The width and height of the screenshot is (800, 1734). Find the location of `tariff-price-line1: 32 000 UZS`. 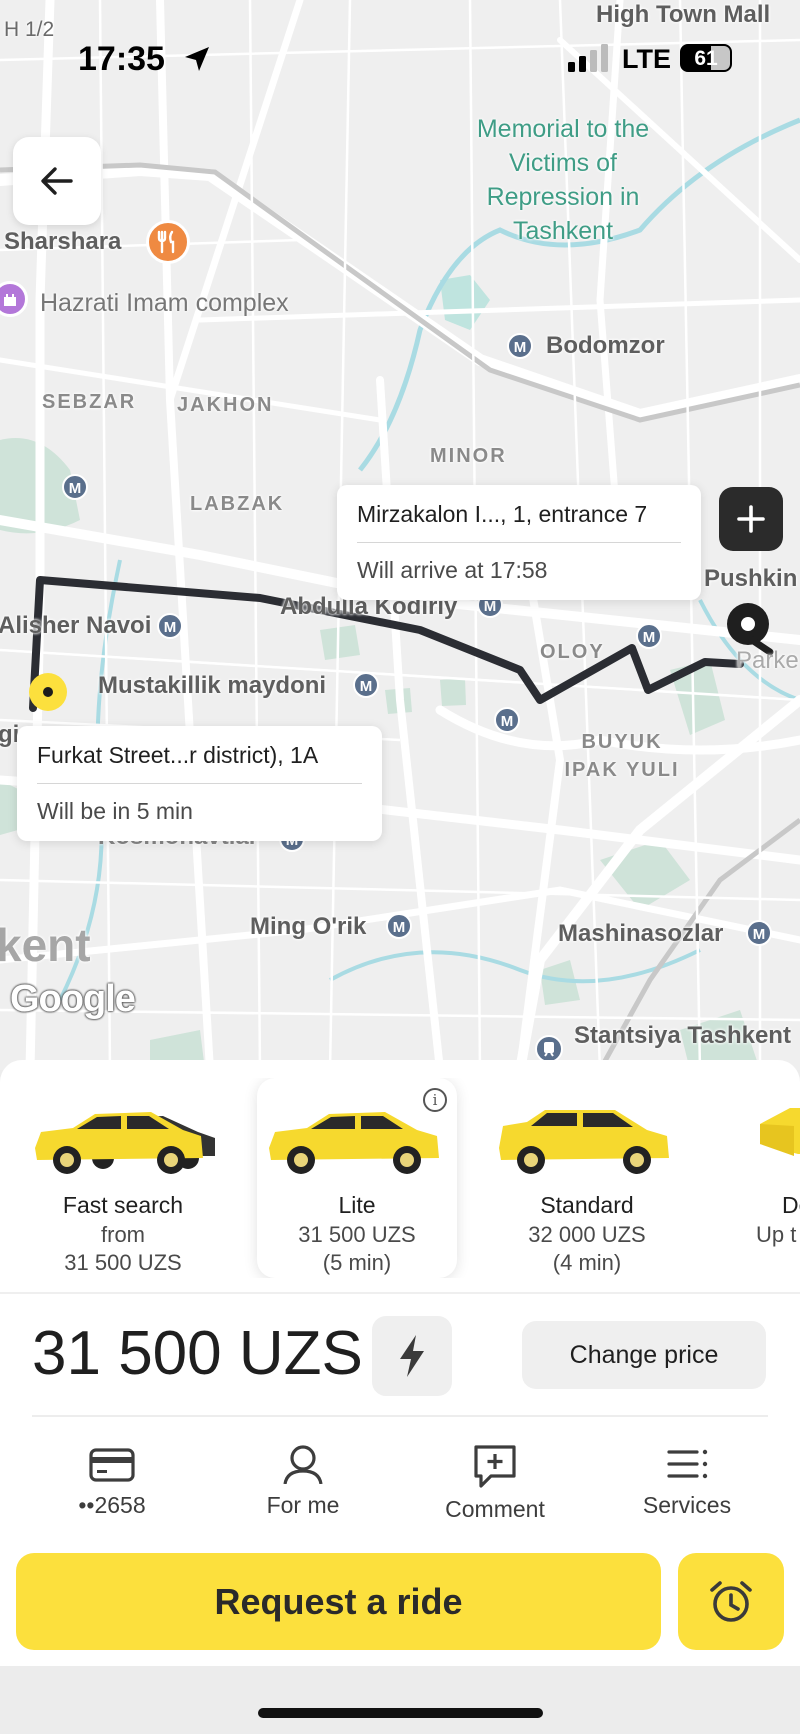

tariff-price-line1: 32 000 UZS is located at coordinates (587, 1234).